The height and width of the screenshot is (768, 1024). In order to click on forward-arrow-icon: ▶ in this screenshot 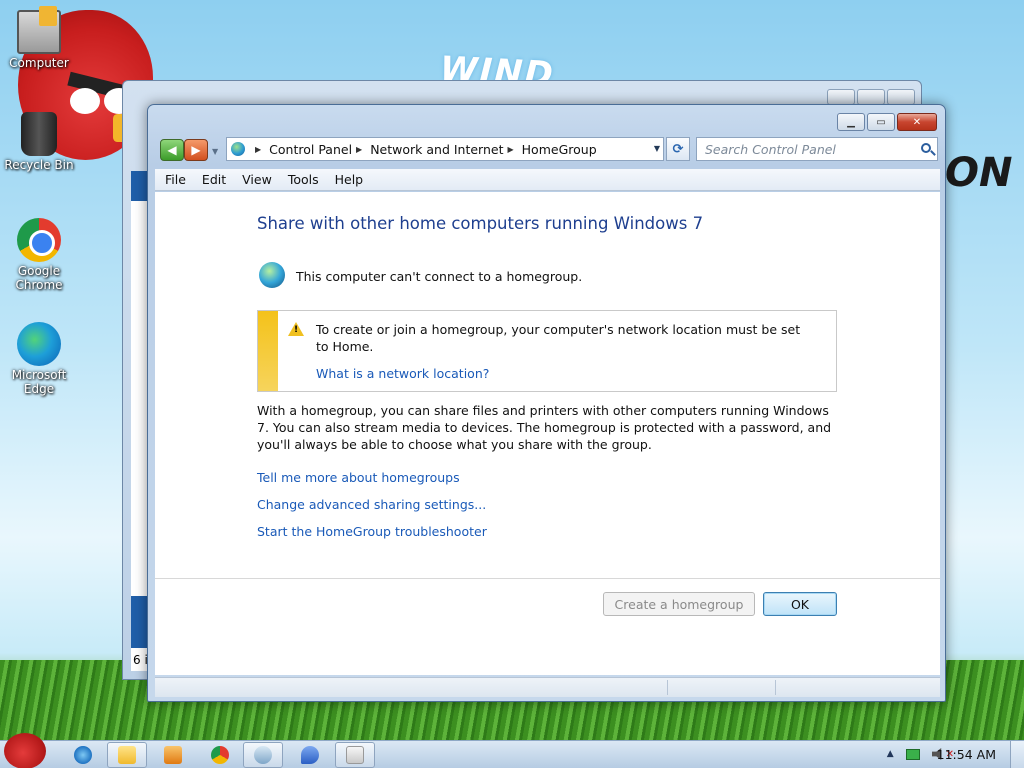, I will do `click(196, 150)`.